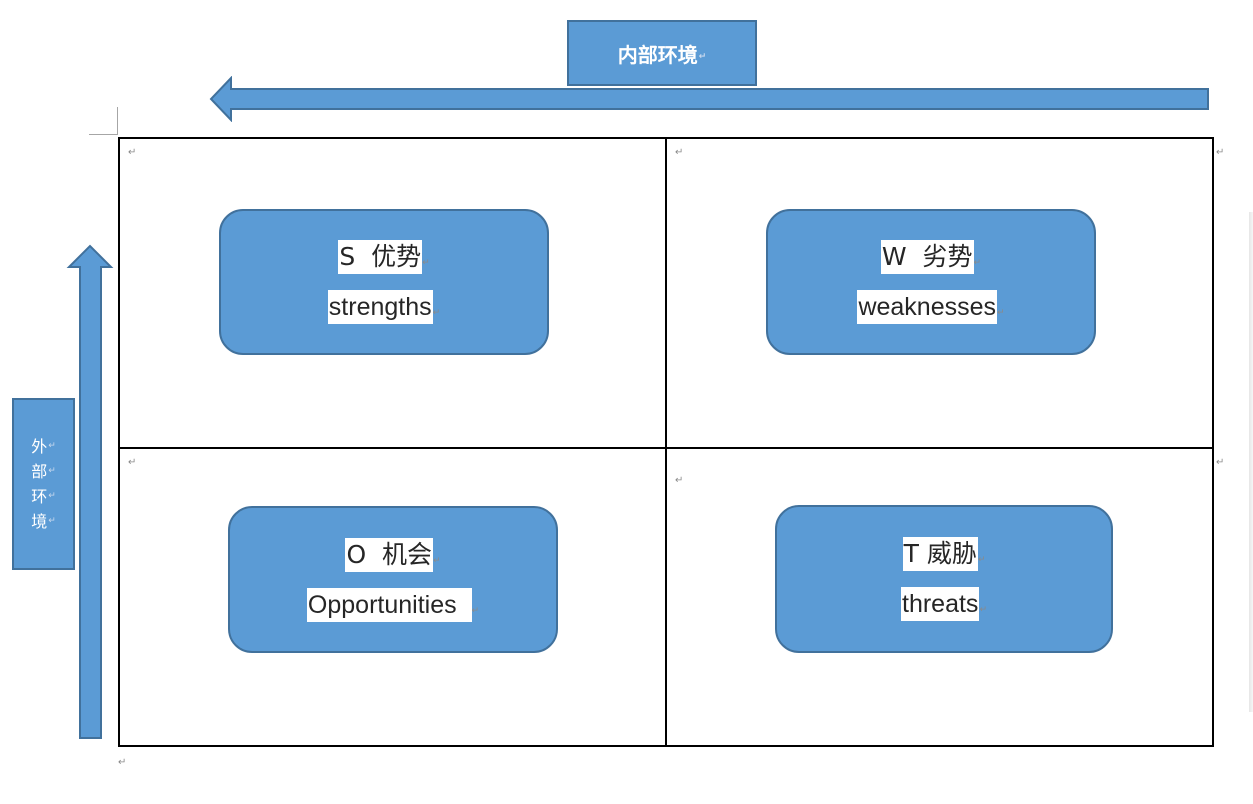  I want to click on table-row-divider, so click(666, 448).